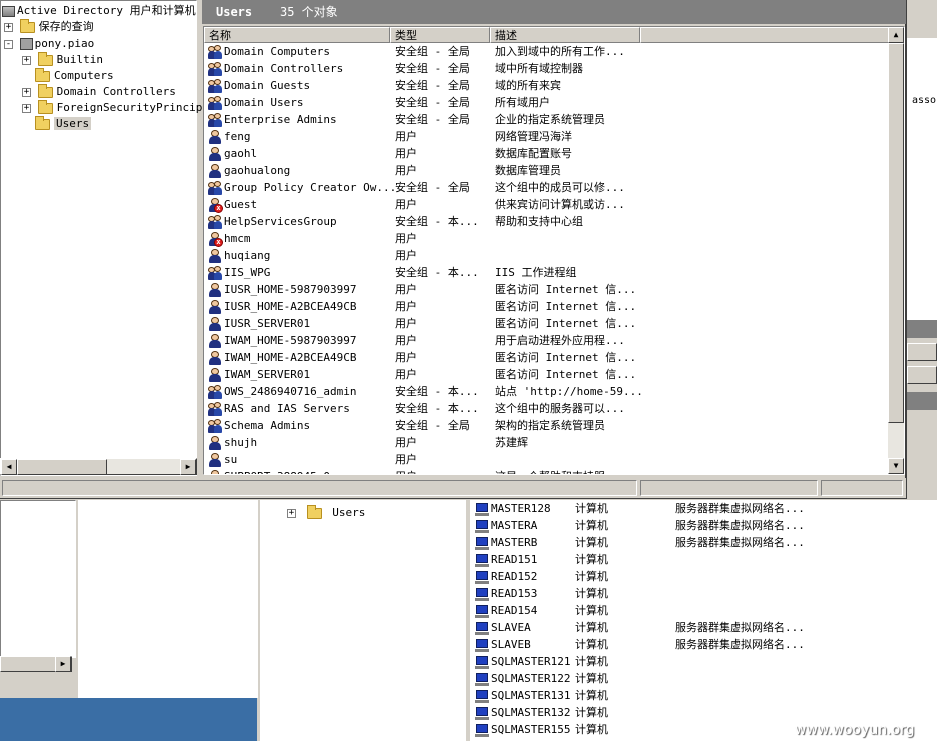 Image resolution: width=937 pixels, height=741 pixels. I want to click on tree-item: + Builtin, so click(62, 59).